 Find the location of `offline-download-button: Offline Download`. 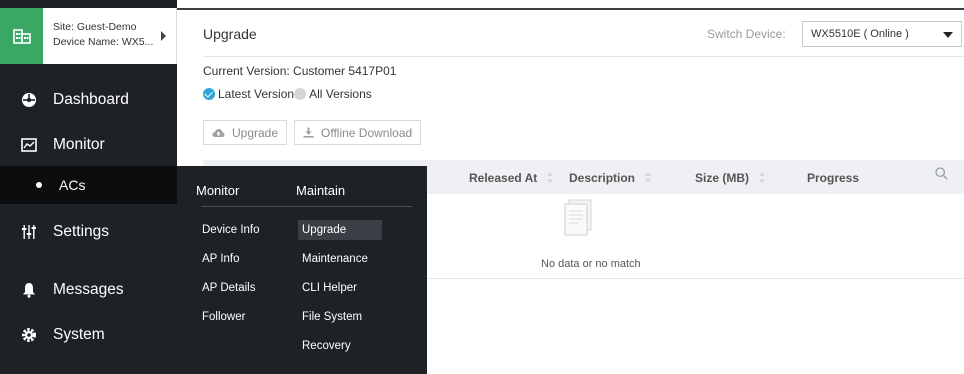

offline-download-button: Offline Download is located at coordinates (358, 132).